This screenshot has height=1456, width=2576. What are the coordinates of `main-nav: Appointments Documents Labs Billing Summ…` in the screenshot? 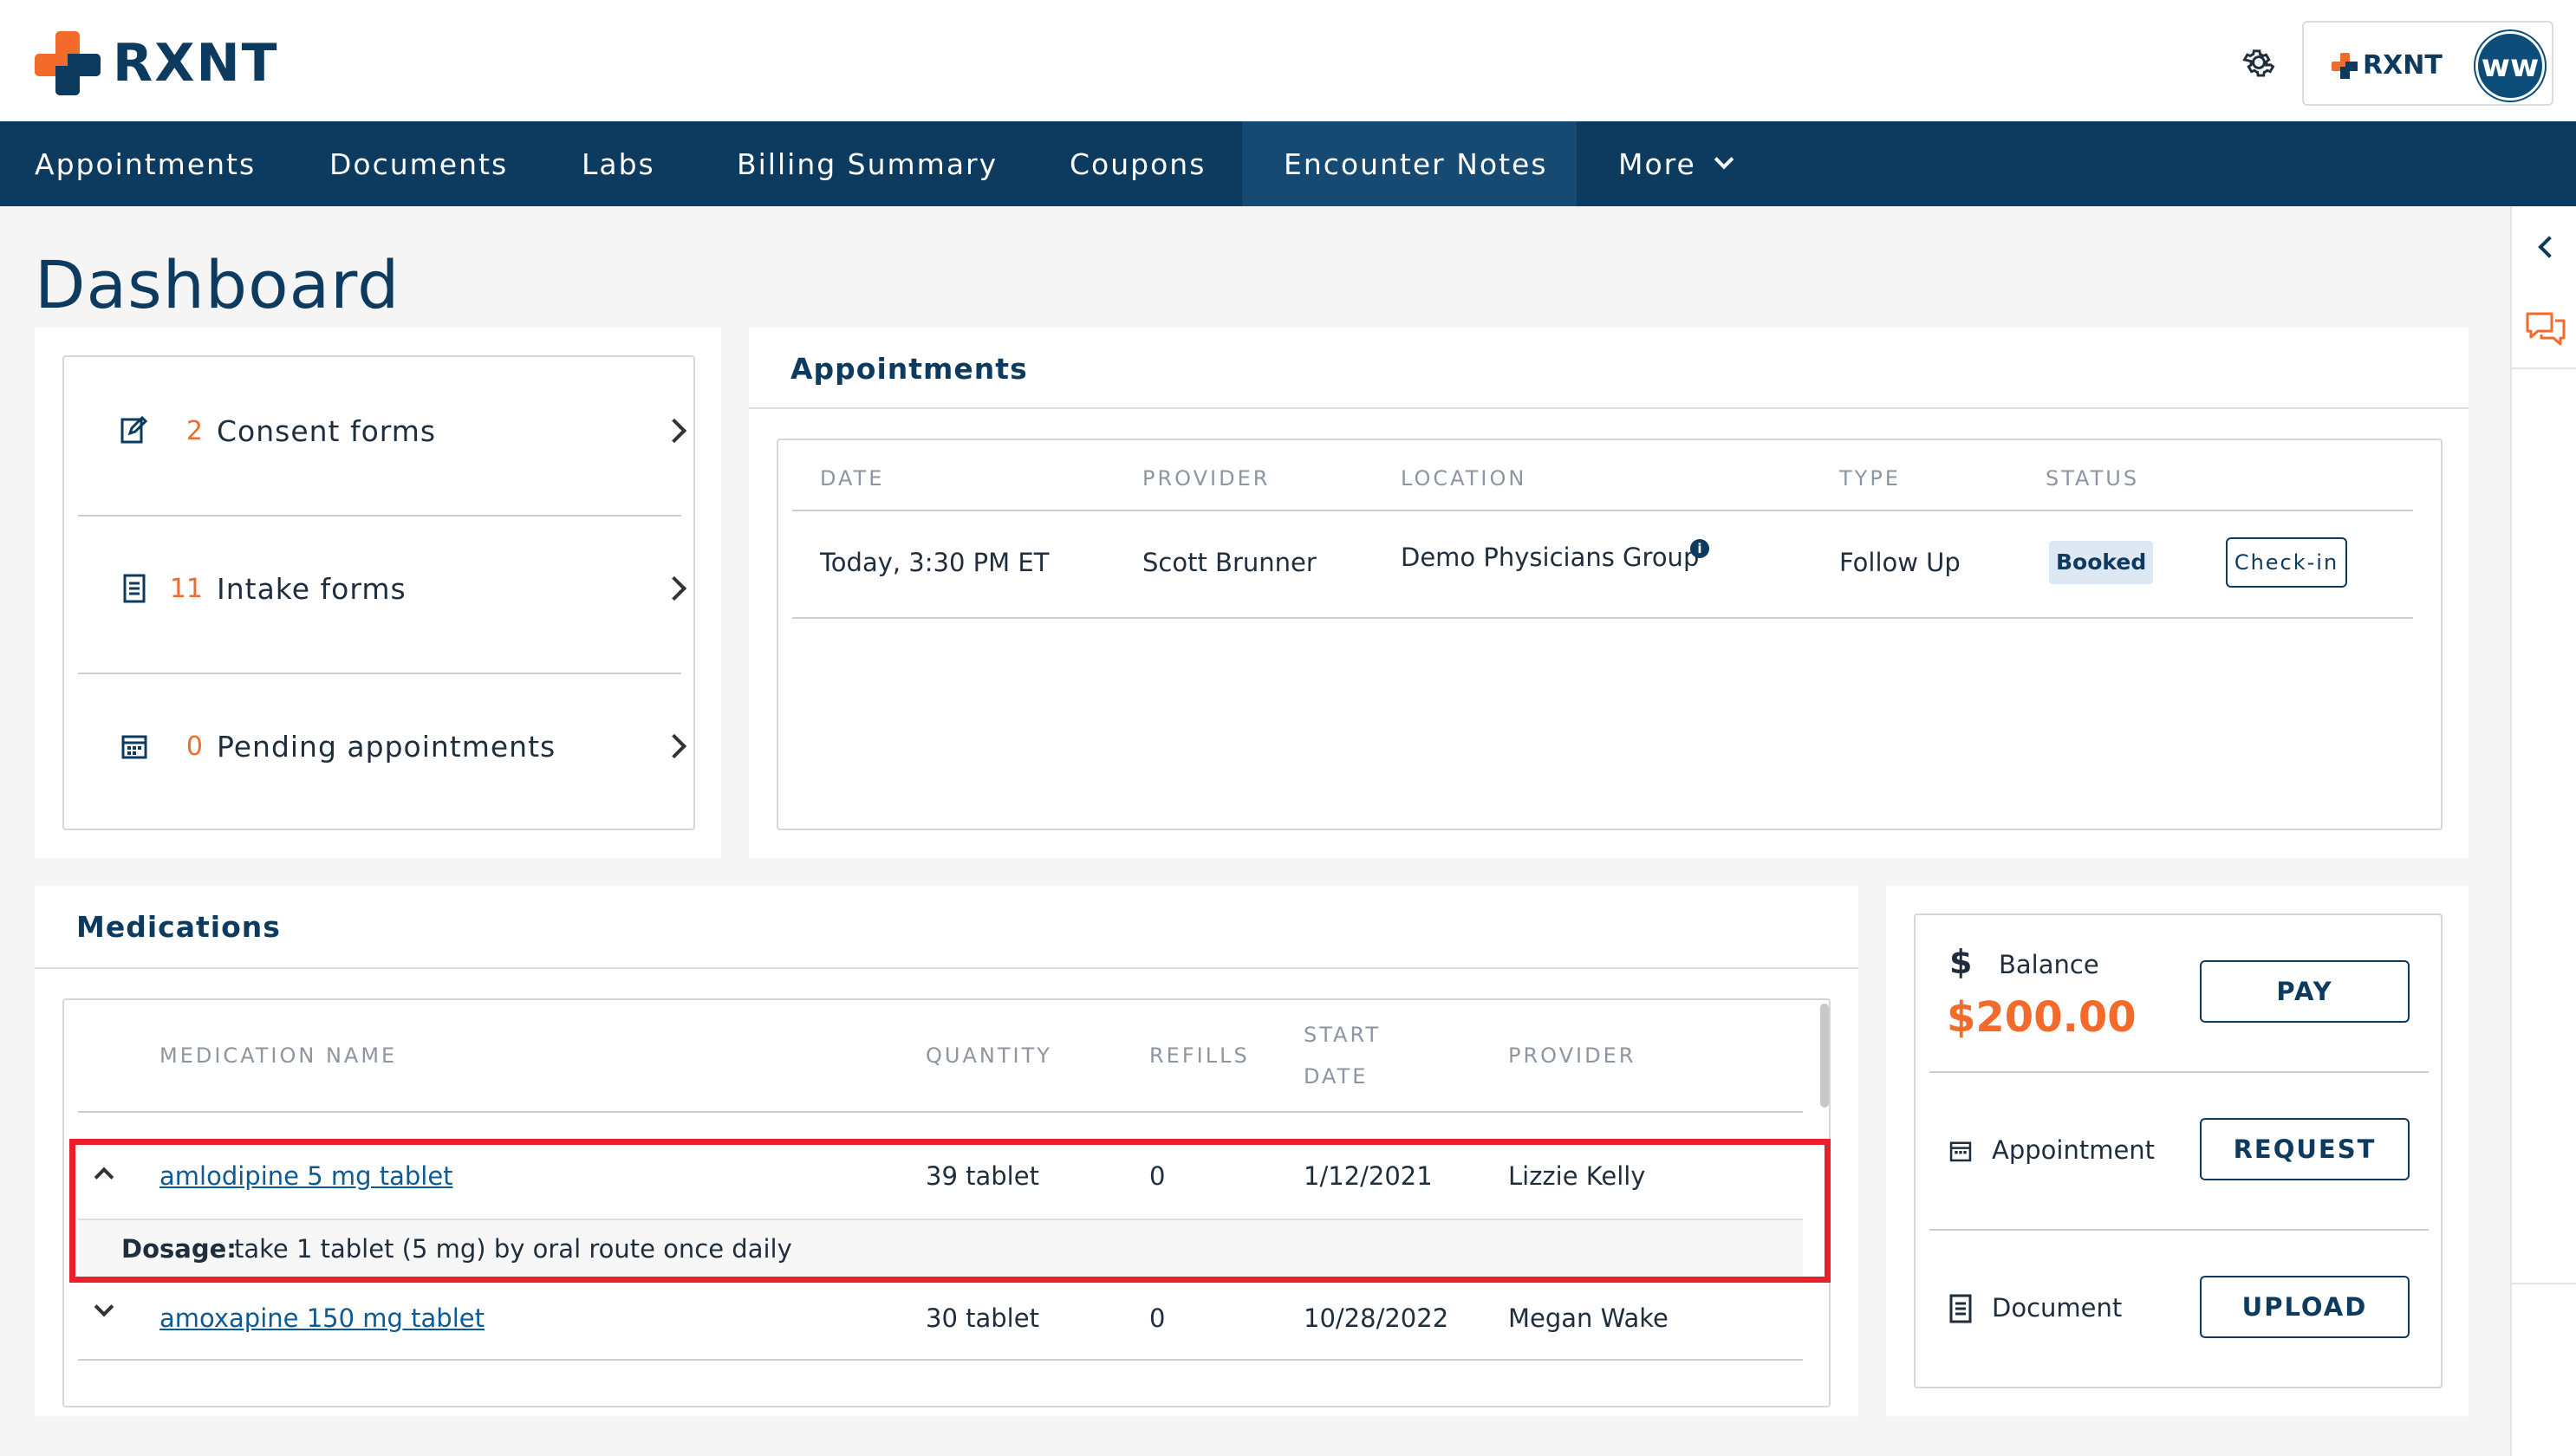 It's located at (1288, 163).